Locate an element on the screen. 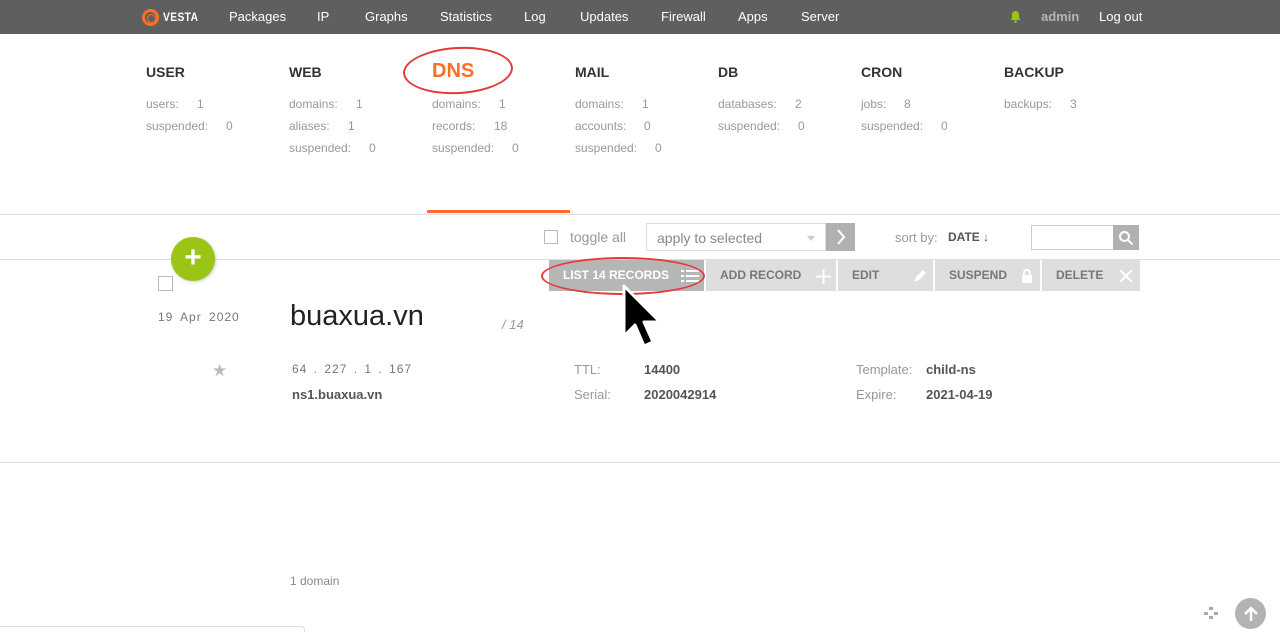 The height and width of the screenshot is (632, 1280). stats-user-title: USER is located at coordinates (165, 72).